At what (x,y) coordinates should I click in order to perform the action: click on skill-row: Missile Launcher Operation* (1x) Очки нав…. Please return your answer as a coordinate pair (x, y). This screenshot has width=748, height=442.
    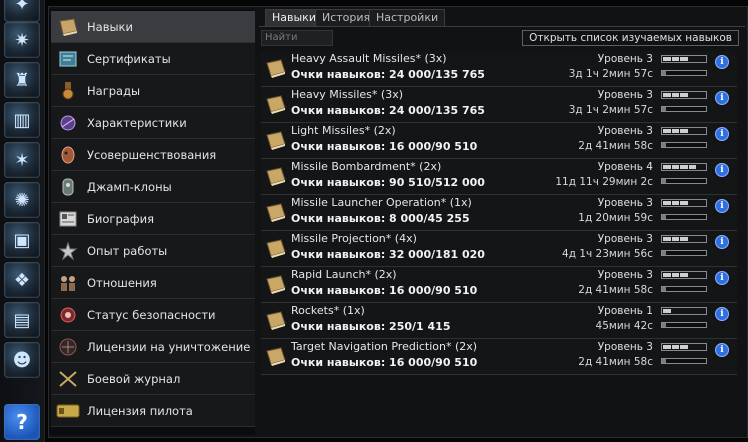
    Looking at the image, I should click on (499, 213).